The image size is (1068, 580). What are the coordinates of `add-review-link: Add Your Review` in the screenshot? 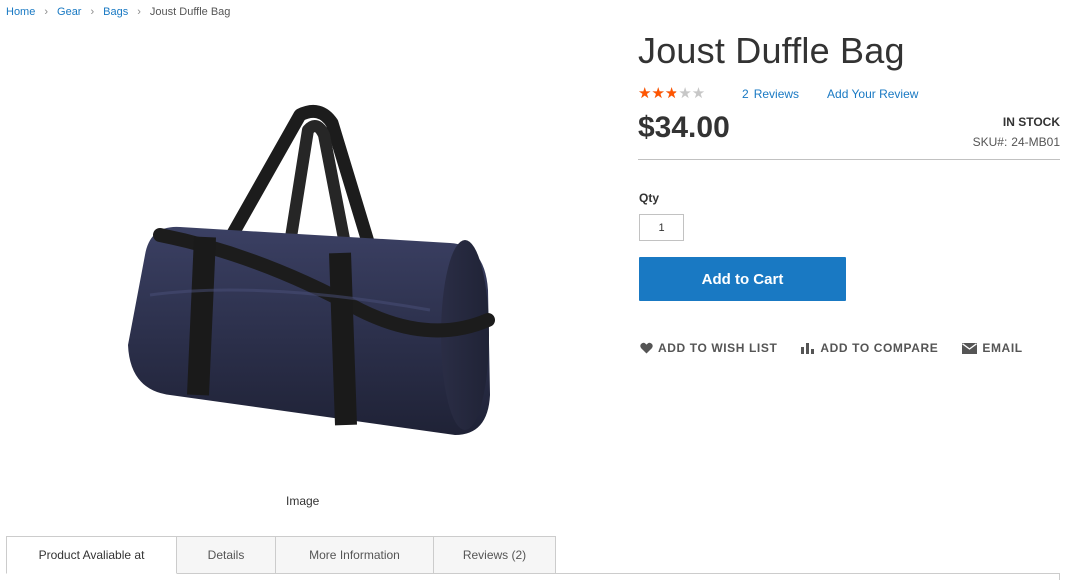 It's located at (872, 94).